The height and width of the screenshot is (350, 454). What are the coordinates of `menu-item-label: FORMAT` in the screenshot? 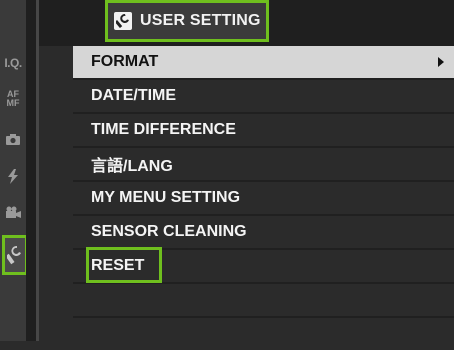 It's located at (125, 61).